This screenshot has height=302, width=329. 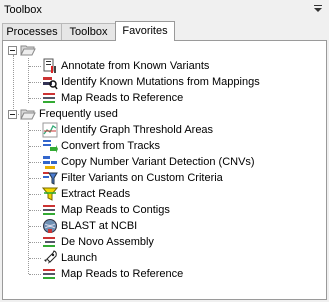 I want to click on tree-item: Extract Reads, so click(x=86, y=194).